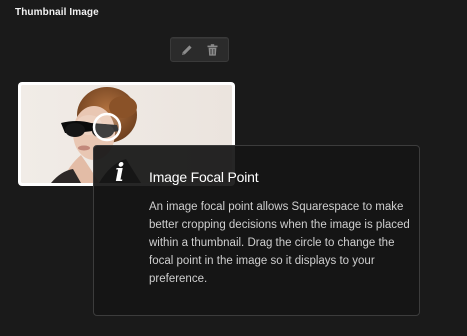  I want to click on info-icon: i, so click(120, 172).